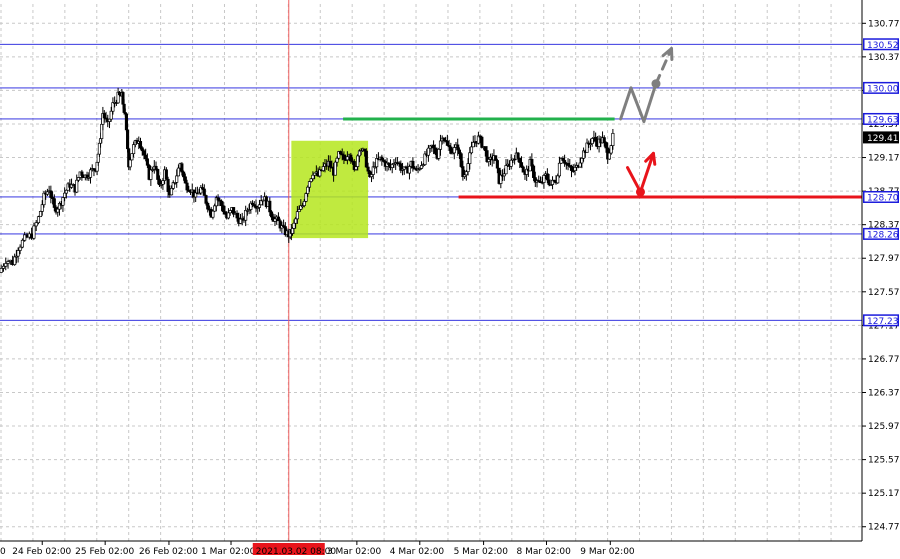 The width and height of the screenshot is (900, 559). What do you see at coordinates (884, 24) in the screenshot?
I see `y-tick-label-0: 130.77` at bounding box center [884, 24].